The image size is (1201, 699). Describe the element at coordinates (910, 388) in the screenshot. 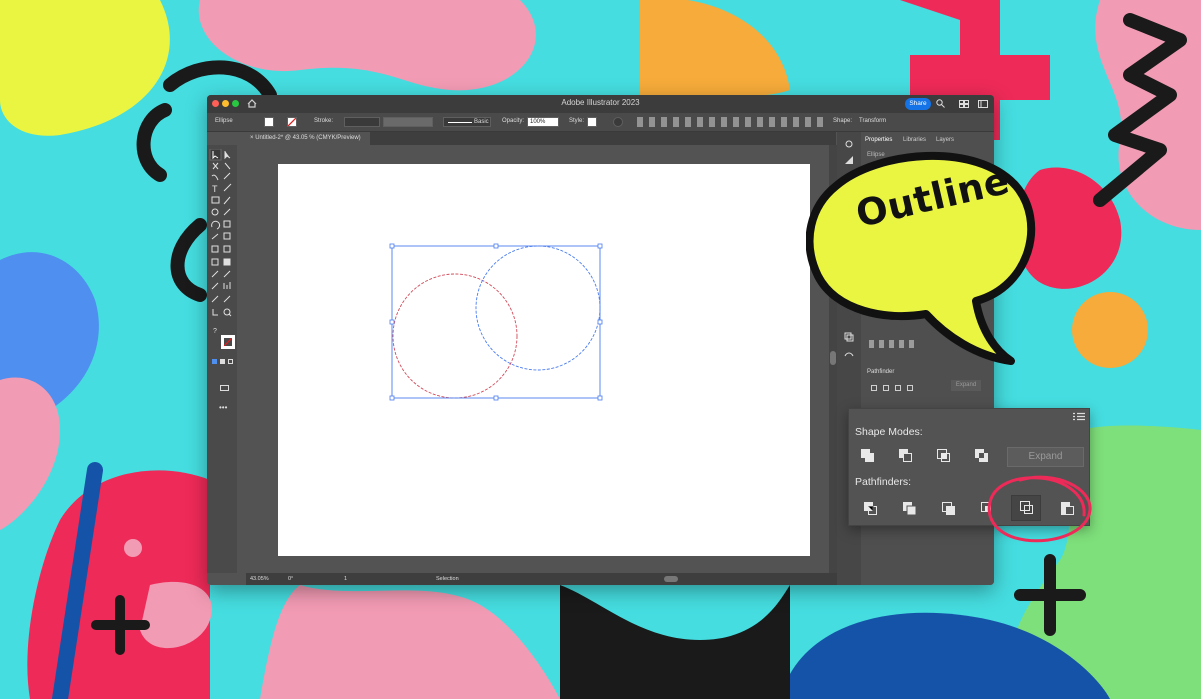

I see `exclude-mini-icon` at that location.